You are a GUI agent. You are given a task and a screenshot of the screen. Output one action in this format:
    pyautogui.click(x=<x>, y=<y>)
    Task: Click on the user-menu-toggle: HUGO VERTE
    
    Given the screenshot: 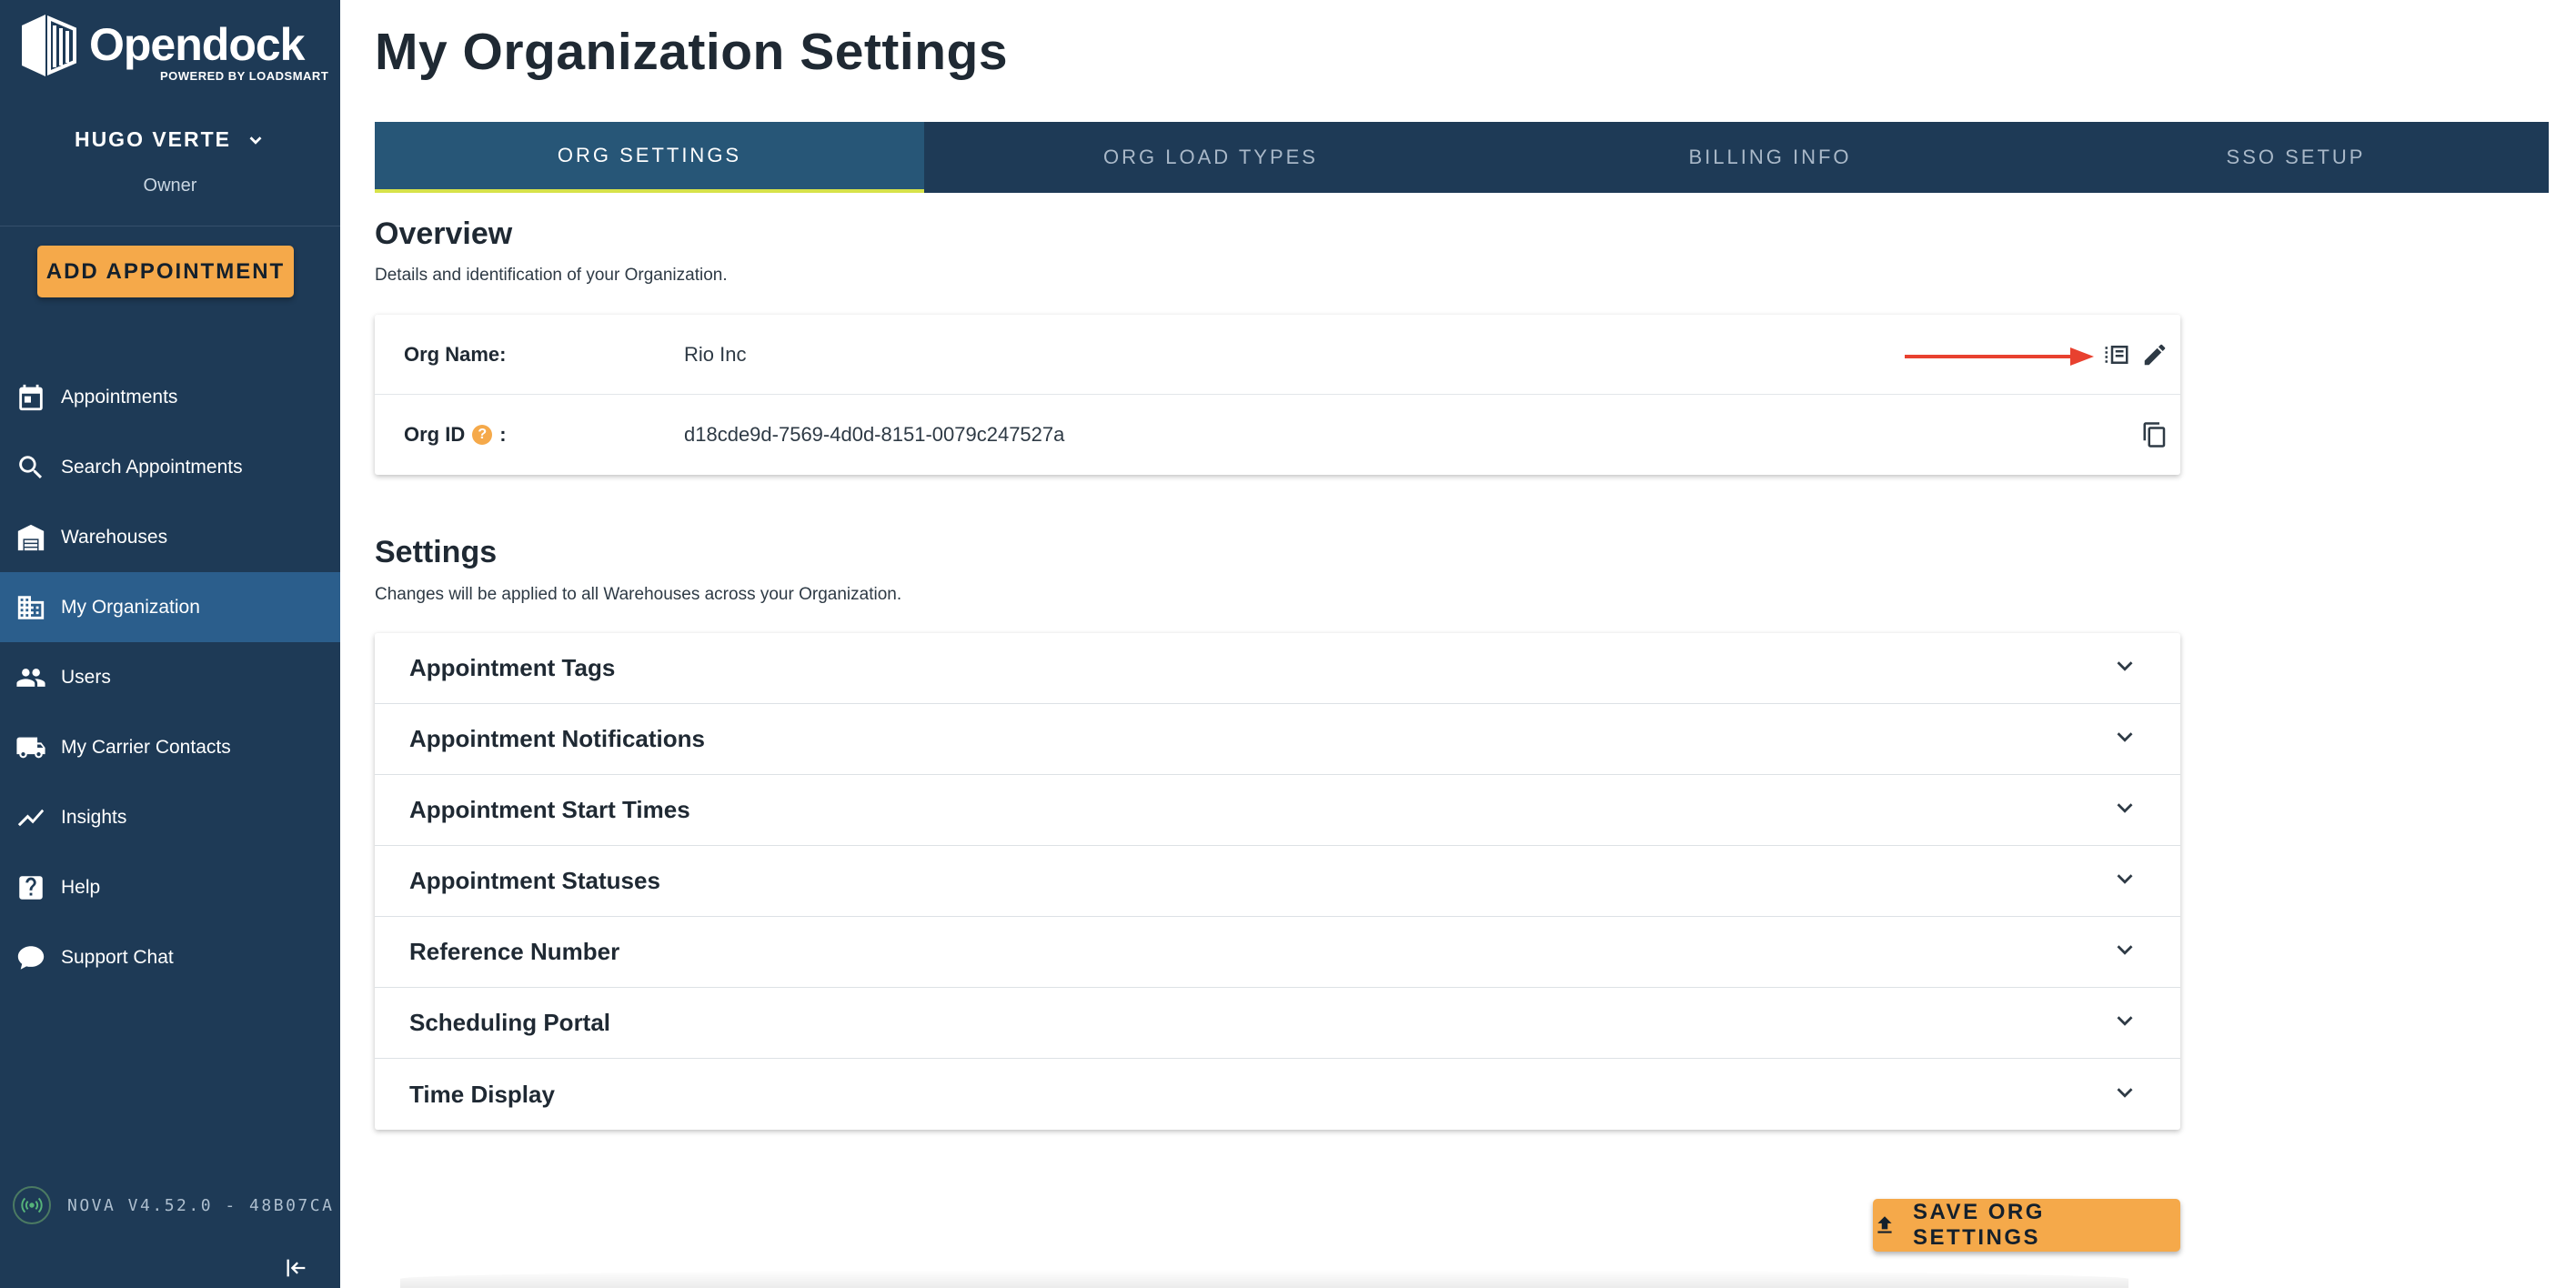 What is the action you would take?
    pyautogui.click(x=170, y=139)
    